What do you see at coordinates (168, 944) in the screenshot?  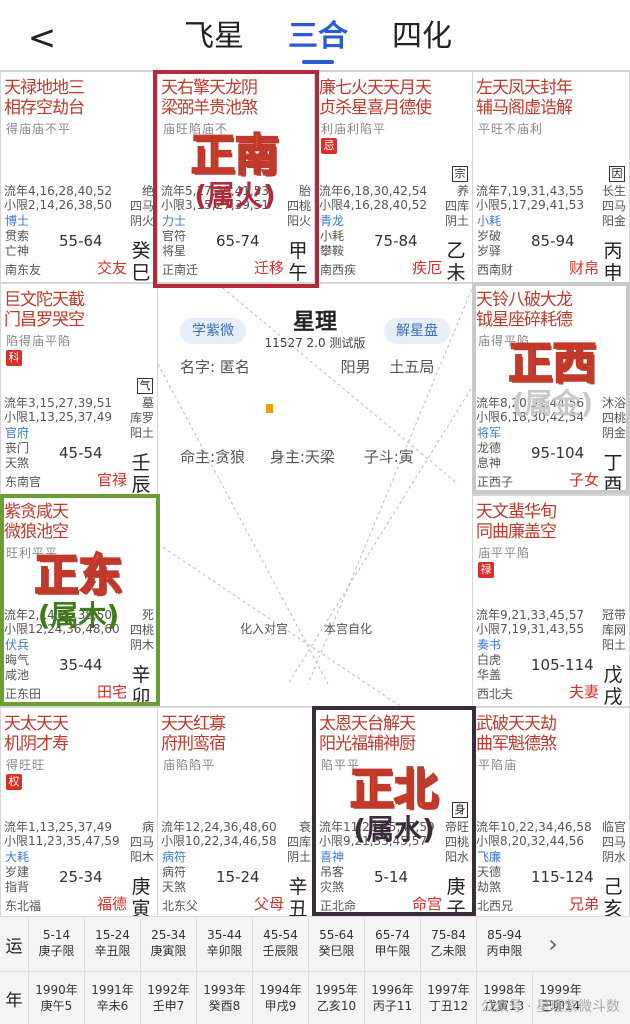 I see `daxian-item: 25-34 庚寅限` at bounding box center [168, 944].